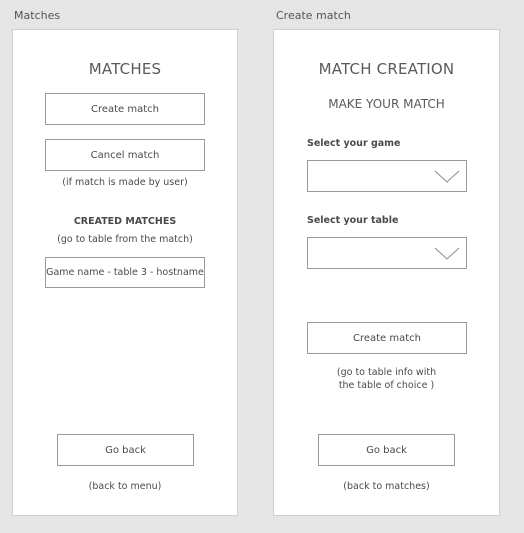 Image resolution: width=524 pixels, height=533 pixels. What do you see at coordinates (313, 15) in the screenshot?
I see `frame-label-create-match: Create match` at bounding box center [313, 15].